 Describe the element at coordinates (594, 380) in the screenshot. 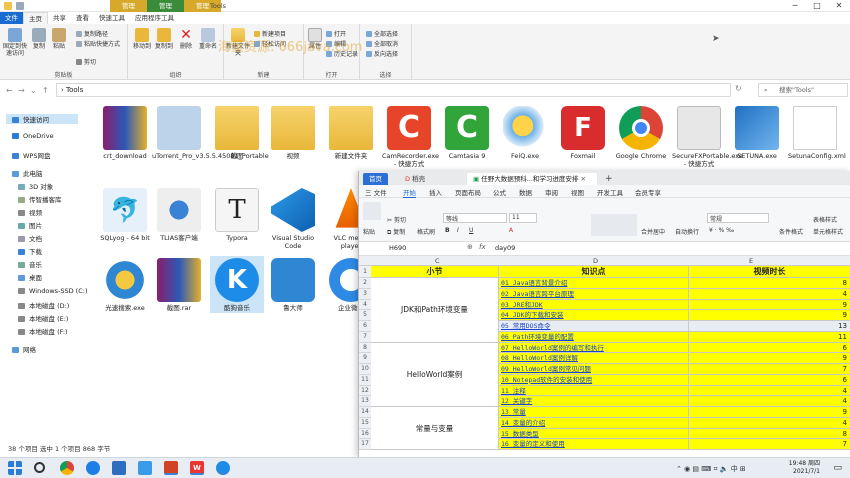

I see `topic-cell: 10_Notepad软件的安装和使用` at that location.